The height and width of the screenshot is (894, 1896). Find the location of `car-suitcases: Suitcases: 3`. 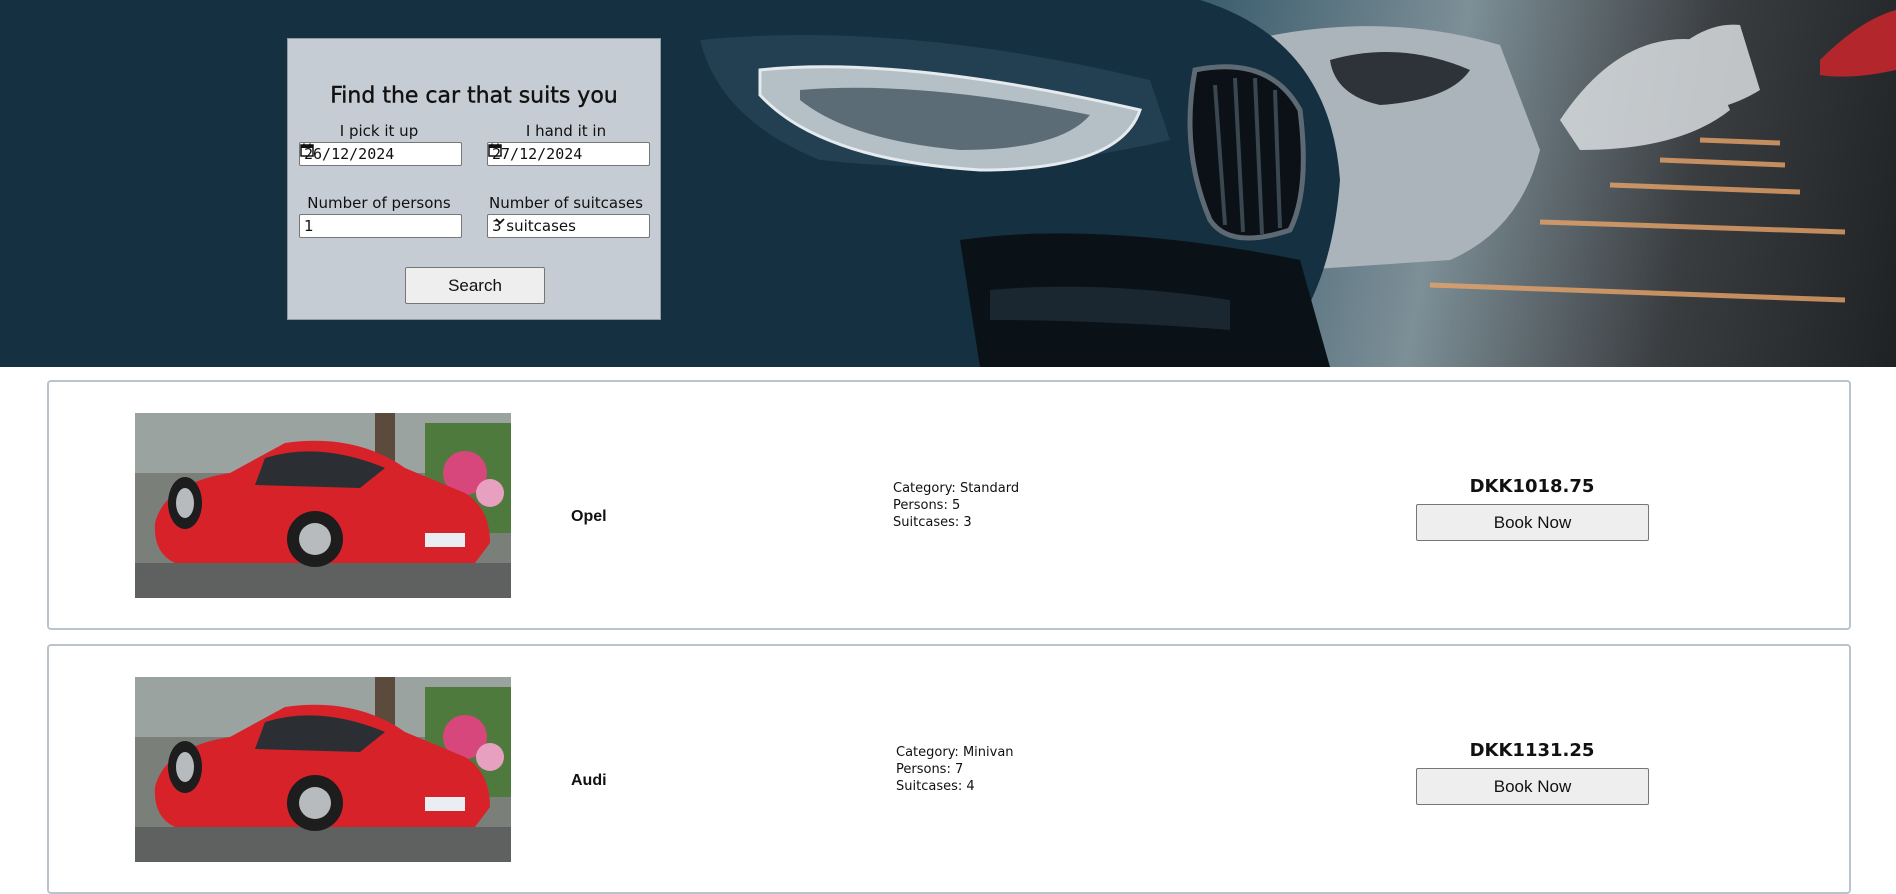

car-suitcases: Suitcases: 3 is located at coordinates (932, 522).